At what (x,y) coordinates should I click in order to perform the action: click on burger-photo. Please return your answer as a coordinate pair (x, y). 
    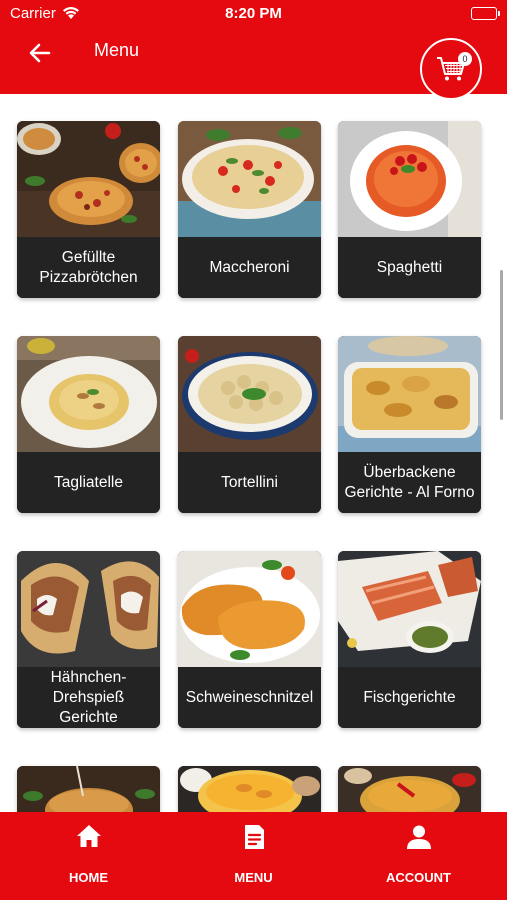
    Looking at the image, I should click on (88, 789).